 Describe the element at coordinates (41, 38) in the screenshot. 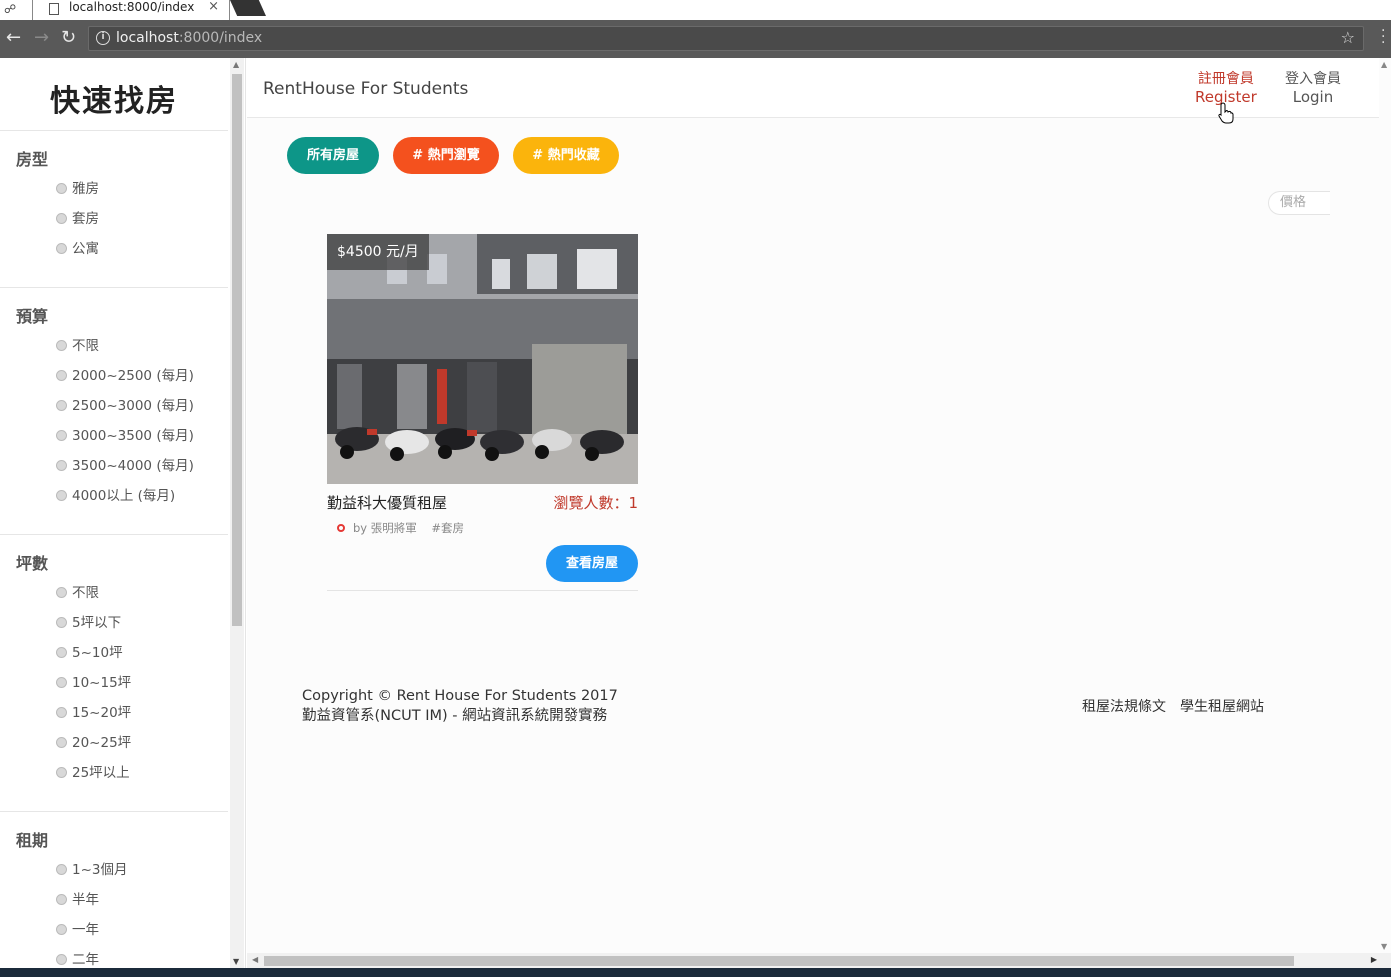

I see `forward-arrow-icon: →` at that location.